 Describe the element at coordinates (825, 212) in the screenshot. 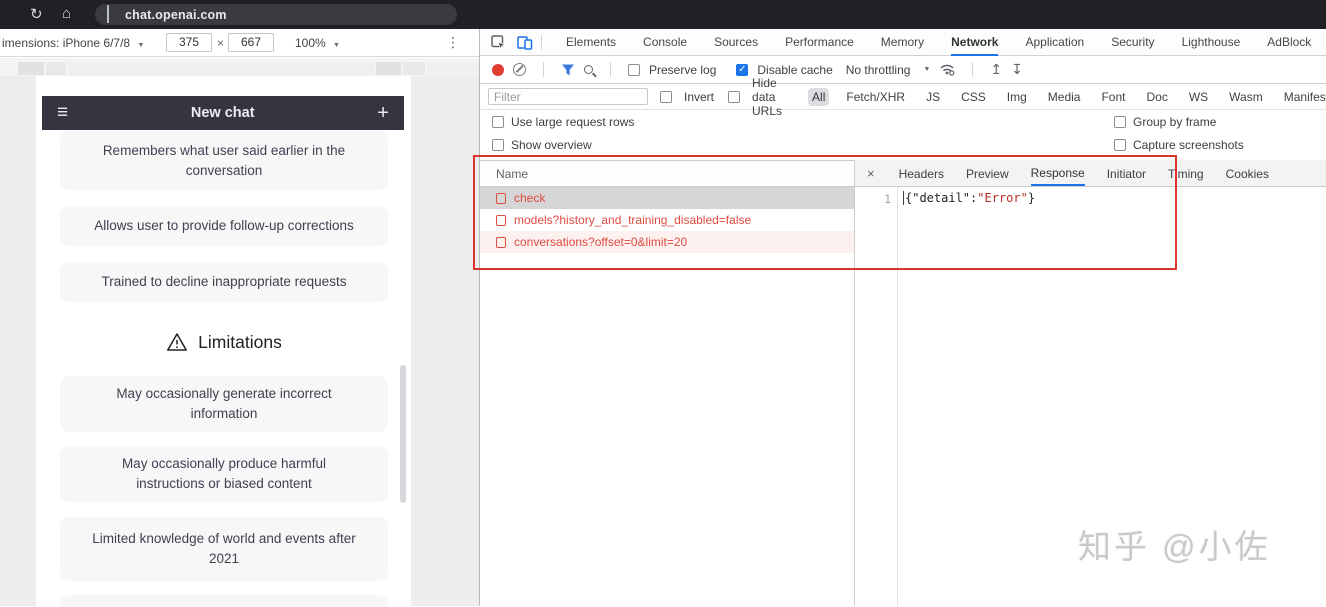

I see `annotation-highlight-box` at that location.